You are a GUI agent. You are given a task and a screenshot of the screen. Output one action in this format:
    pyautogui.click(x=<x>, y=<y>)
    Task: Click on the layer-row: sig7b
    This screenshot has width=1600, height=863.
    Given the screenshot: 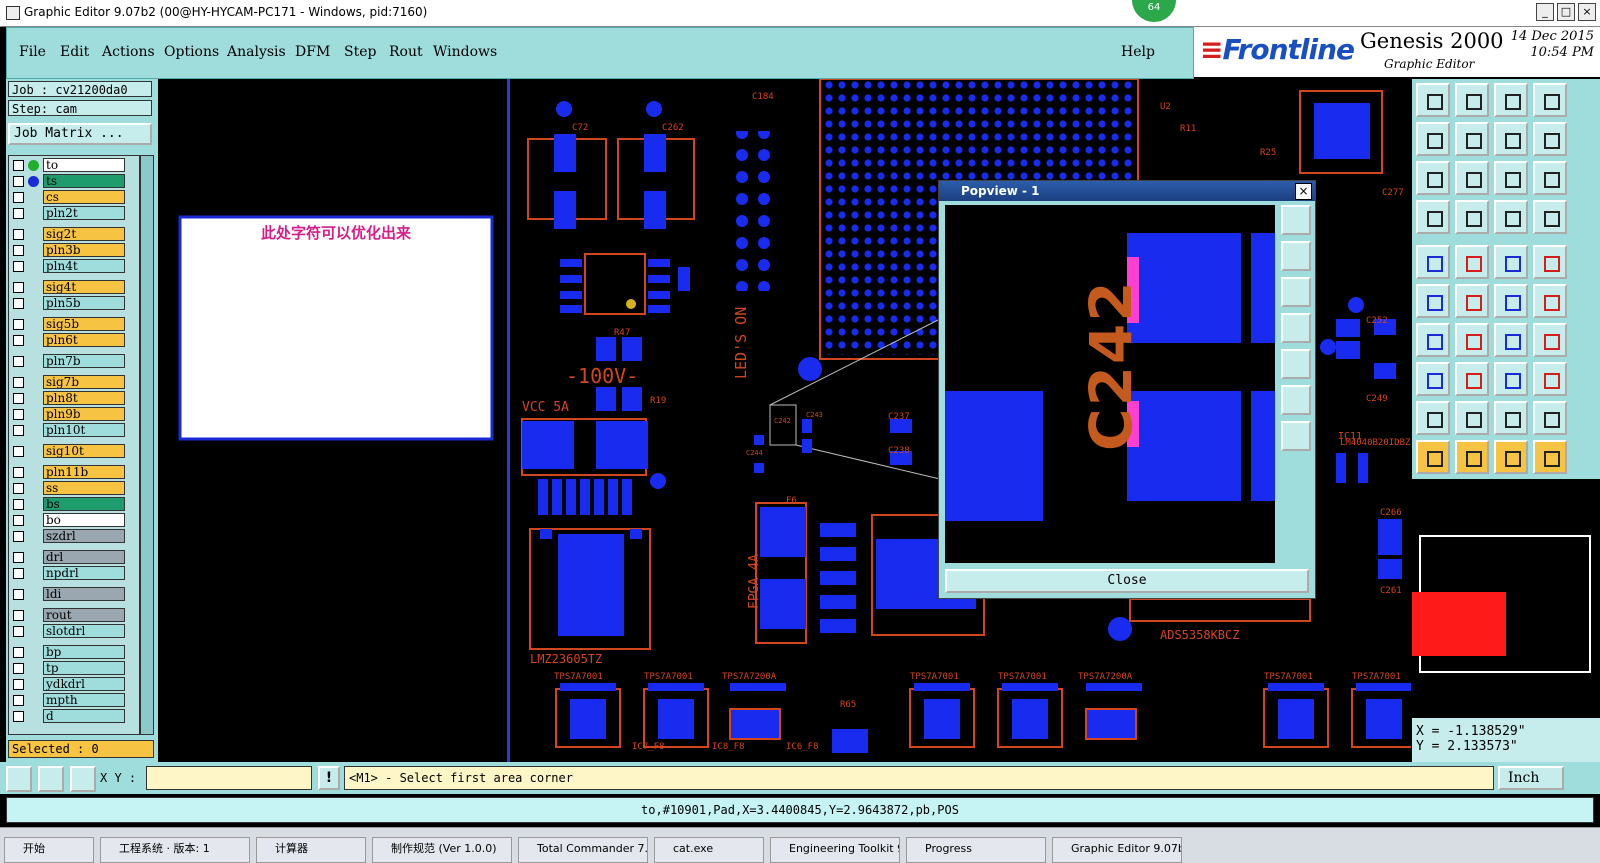 What is the action you would take?
    pyautogui.click(x=74, y=382)
    